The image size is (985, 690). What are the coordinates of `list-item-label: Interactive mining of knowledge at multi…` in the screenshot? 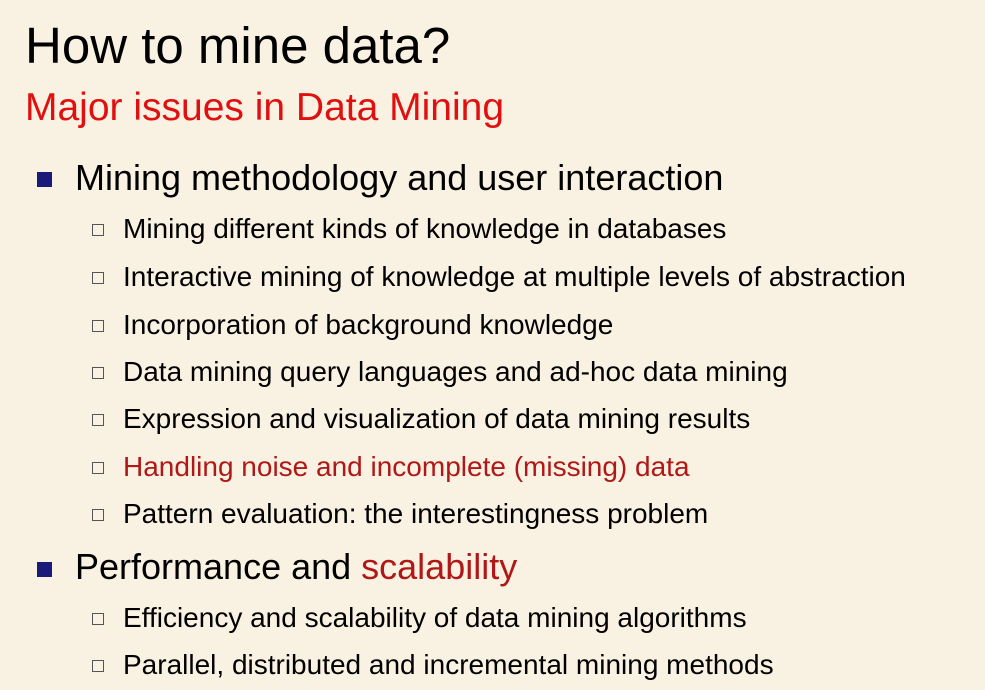 It's located at (514, 276).